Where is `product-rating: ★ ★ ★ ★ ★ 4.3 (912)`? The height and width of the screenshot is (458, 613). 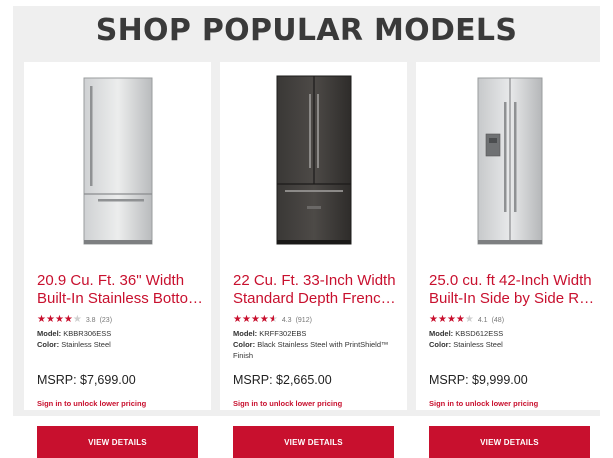 product-rating: ★ ★ ★ ★ ★ 4.3 (912) is located at coordinates (272, 320).